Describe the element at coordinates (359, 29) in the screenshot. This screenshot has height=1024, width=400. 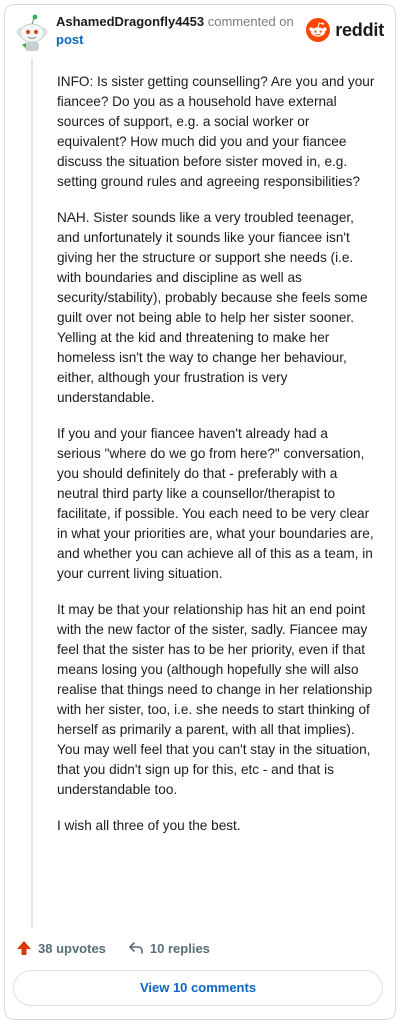
I see `reddit-wordmark: reddit` at that location.